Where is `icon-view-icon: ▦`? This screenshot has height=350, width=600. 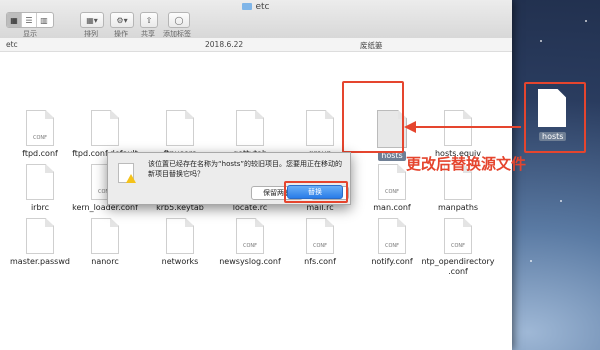 icon-view-icon: ▦ is located at coordinates (14, 20).